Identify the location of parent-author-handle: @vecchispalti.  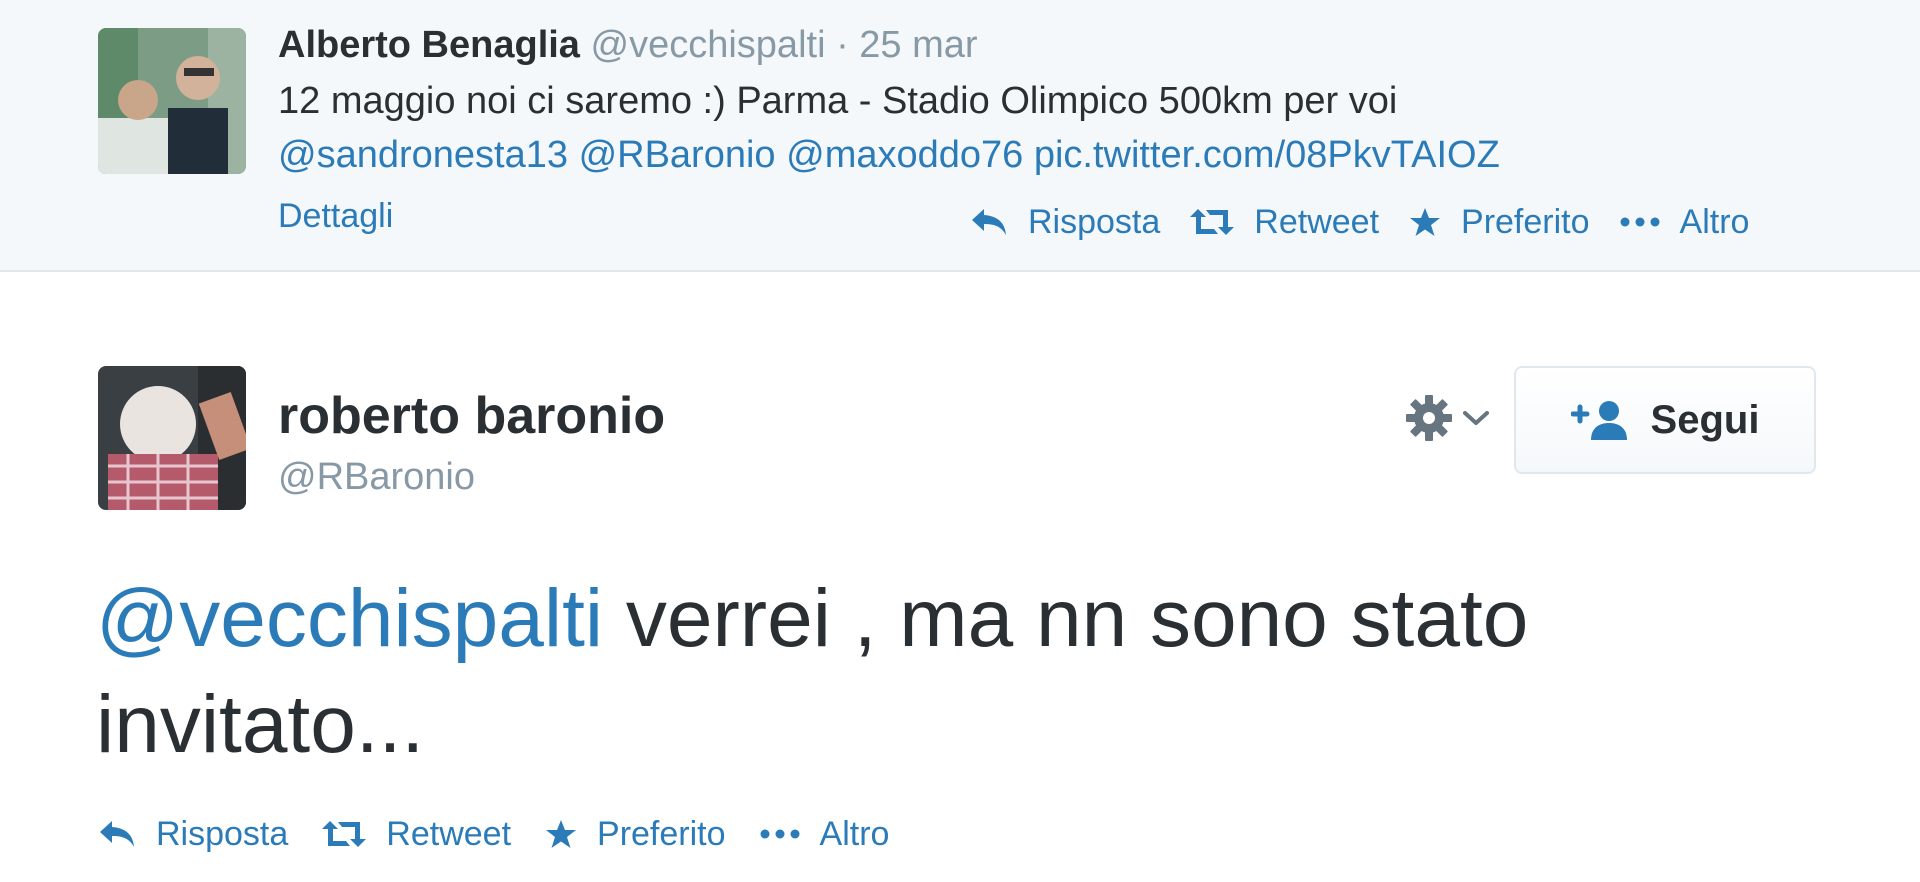
(708, 45).